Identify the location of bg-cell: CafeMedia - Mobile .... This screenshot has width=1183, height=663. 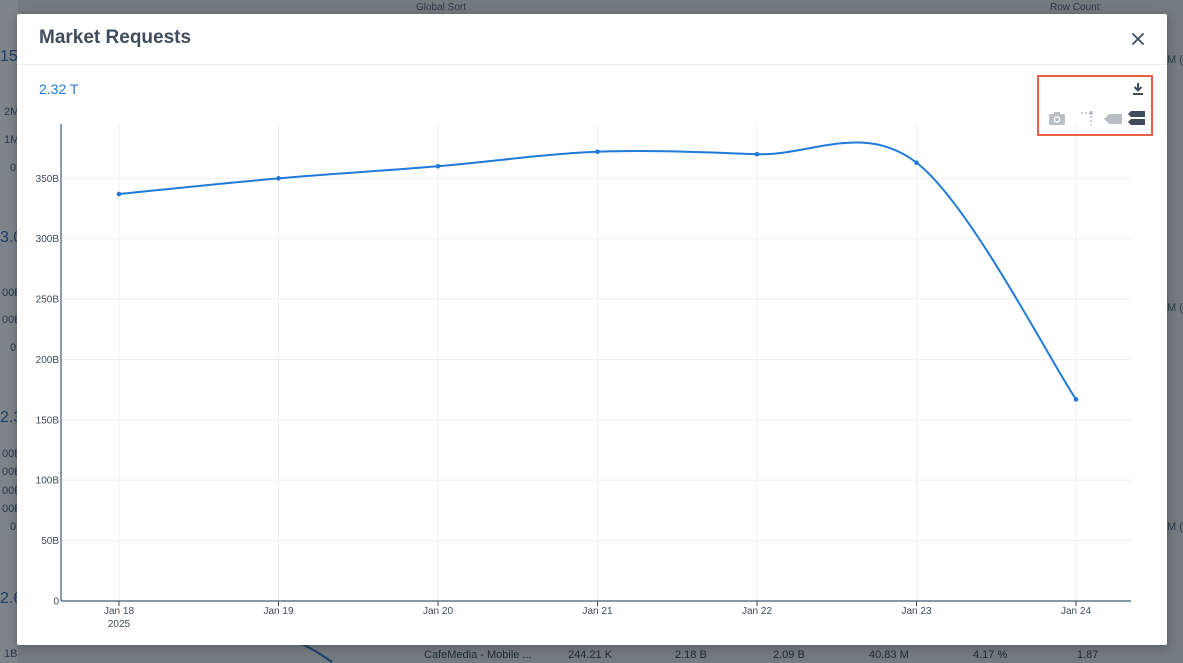
(478, 655).